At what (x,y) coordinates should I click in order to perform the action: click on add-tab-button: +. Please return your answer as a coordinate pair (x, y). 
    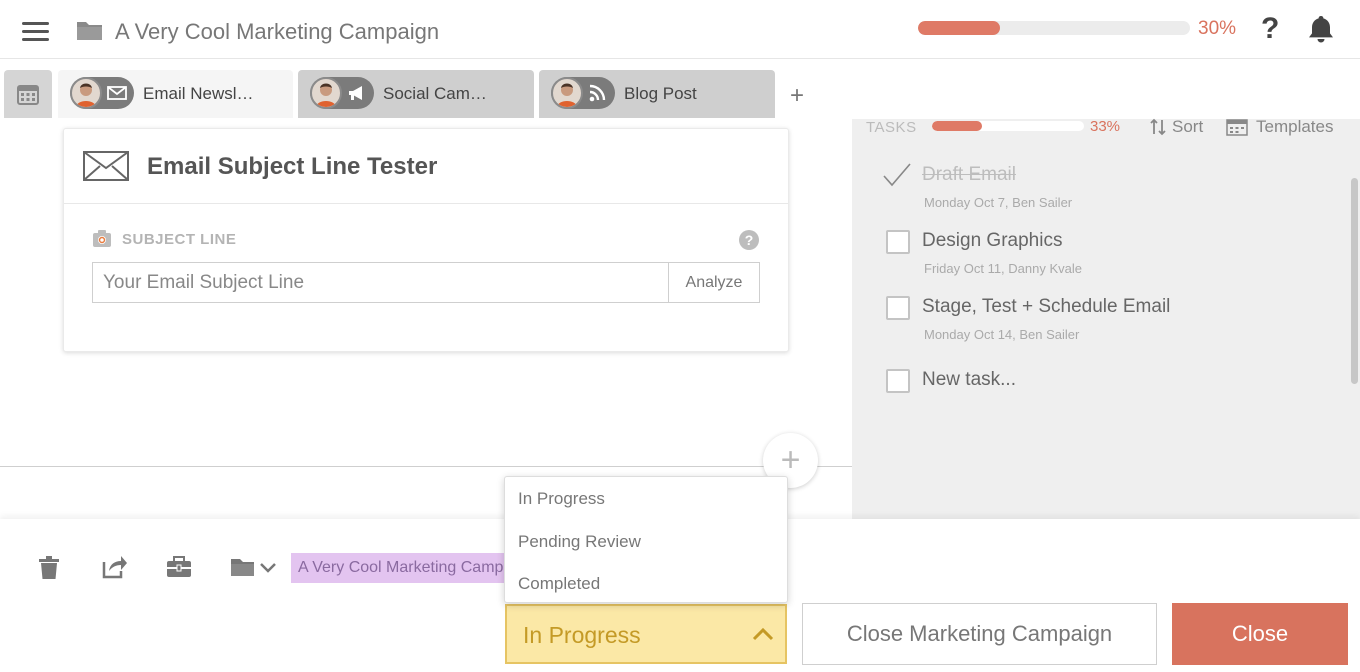
    Looking at the image, I should click on (797, 96).